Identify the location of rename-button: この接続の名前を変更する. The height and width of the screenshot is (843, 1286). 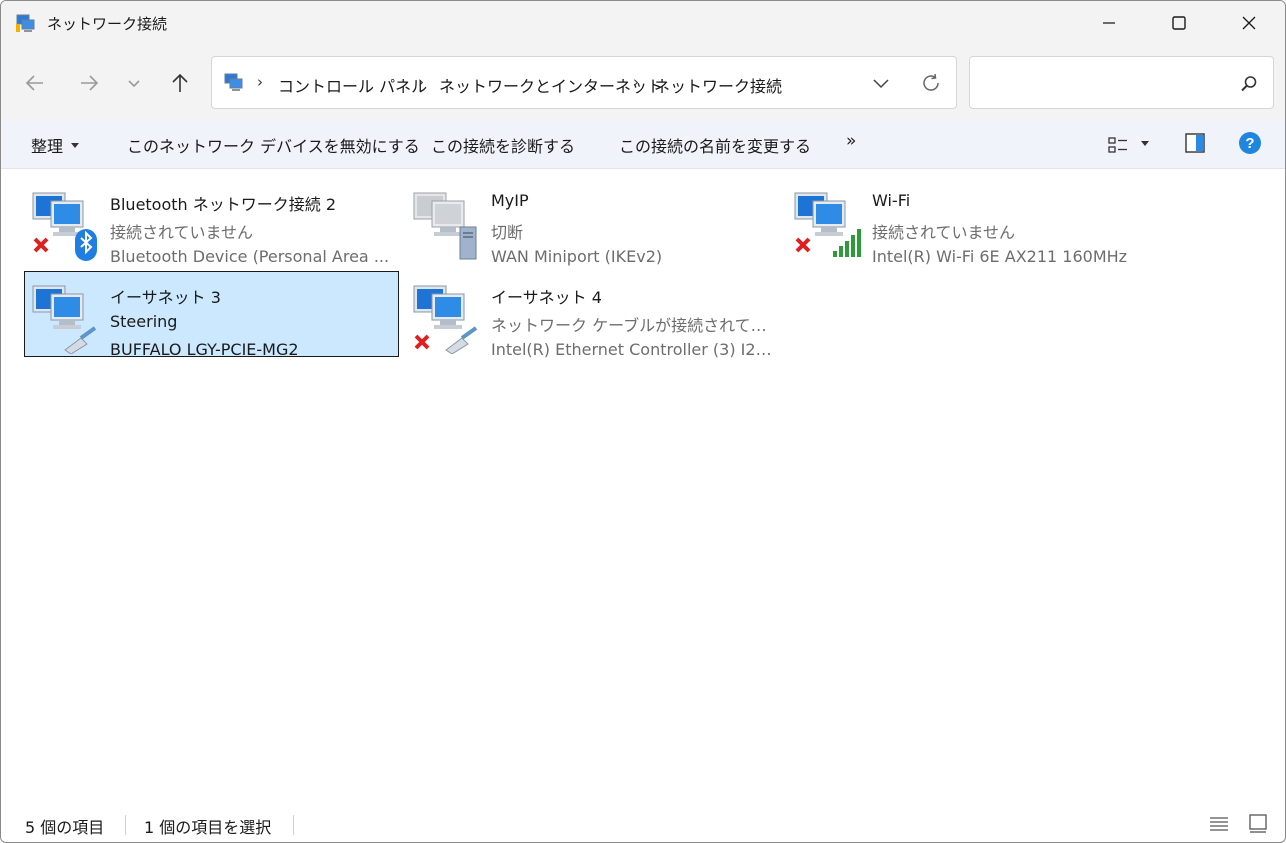
(715, 145).